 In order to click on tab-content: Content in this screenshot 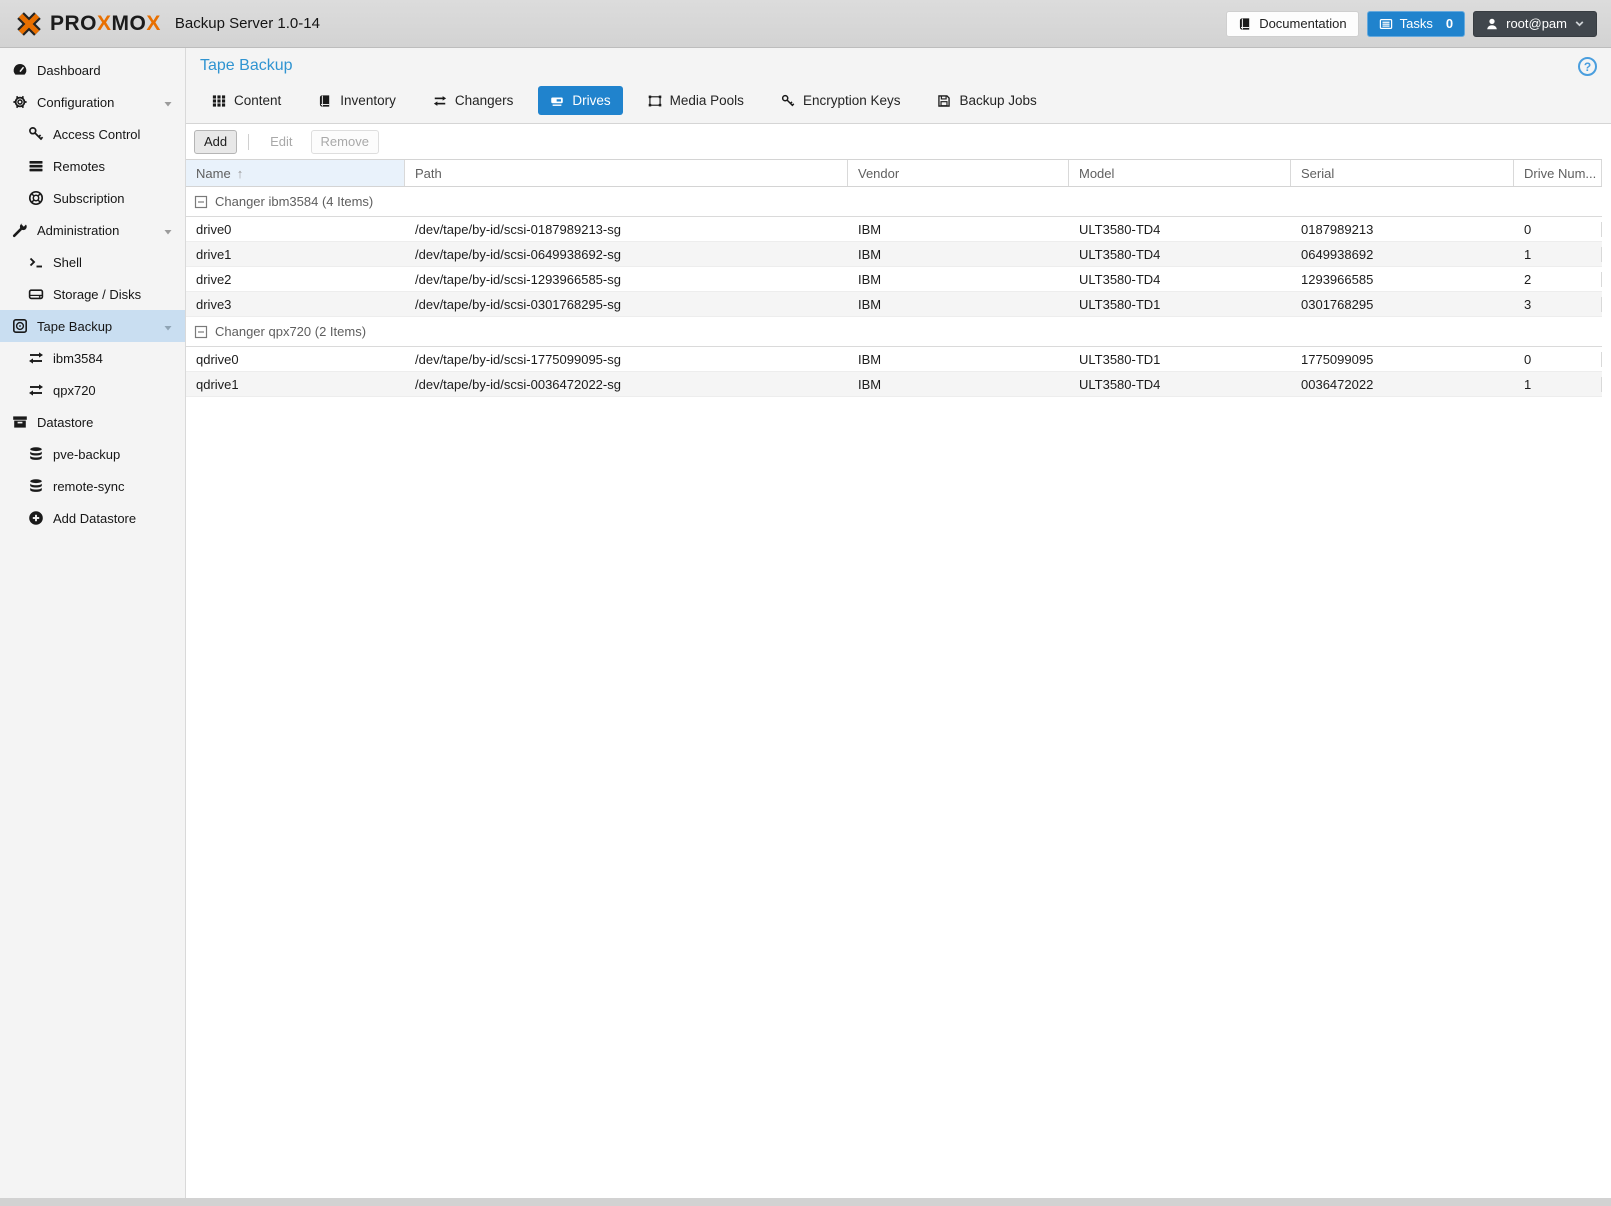, I will do `click(246, 100)`.